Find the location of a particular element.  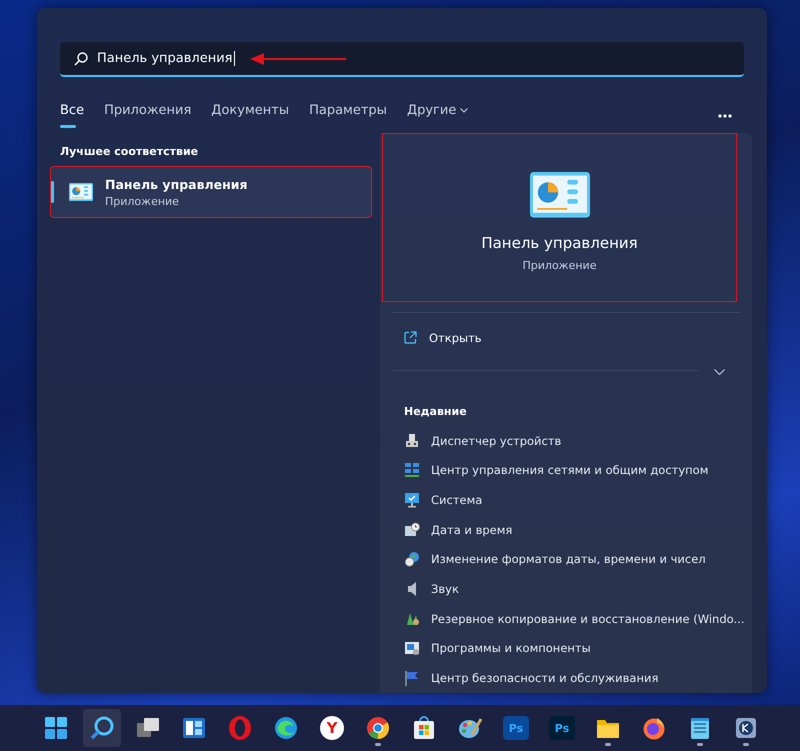

widgets-icon is located at coordinates (194, 728).